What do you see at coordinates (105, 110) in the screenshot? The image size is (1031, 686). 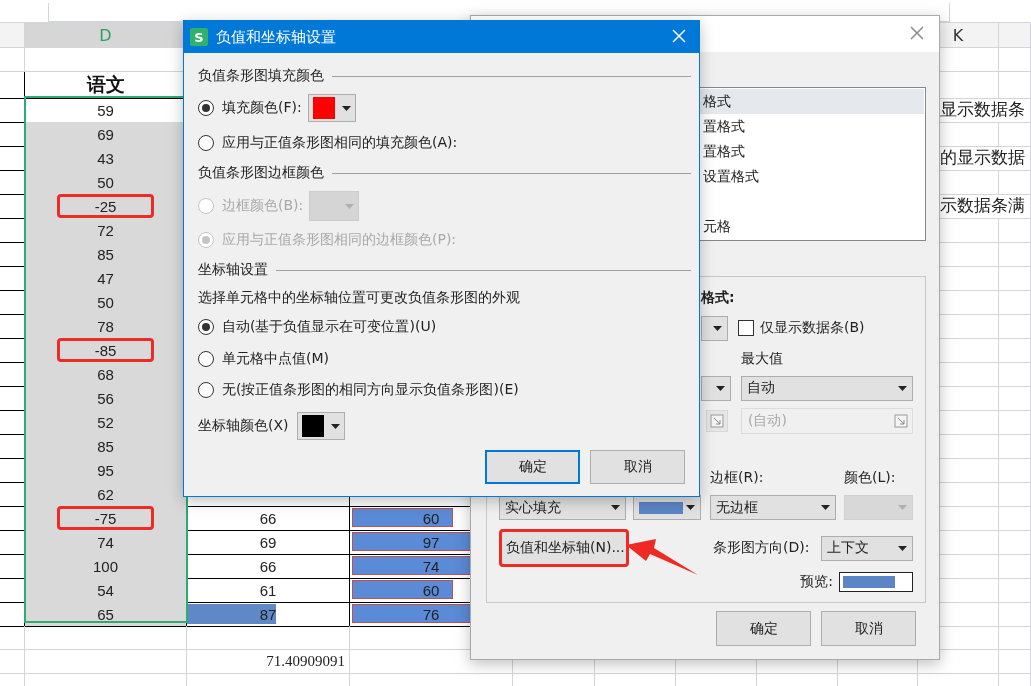 I see `cell-value: 59` at bounding box center [105, 110].